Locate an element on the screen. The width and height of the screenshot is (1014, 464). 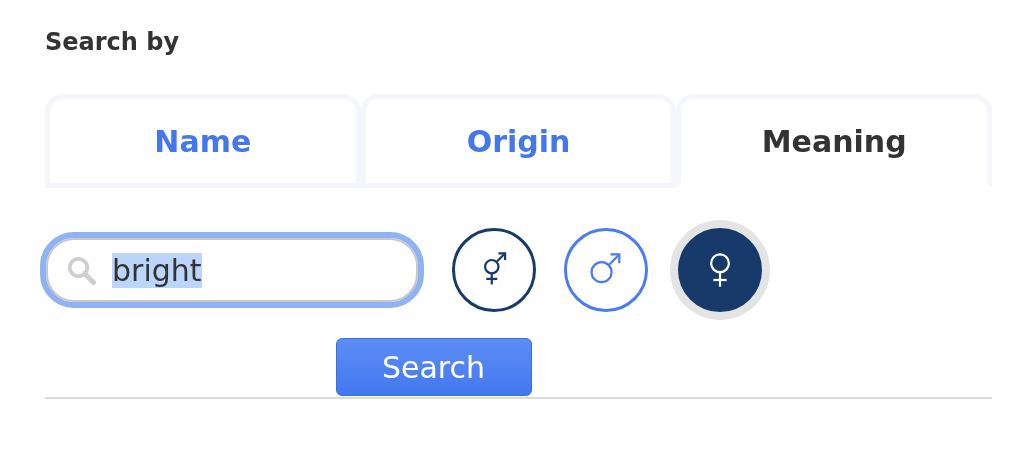
search-icon is located at coordinates (81, 270).